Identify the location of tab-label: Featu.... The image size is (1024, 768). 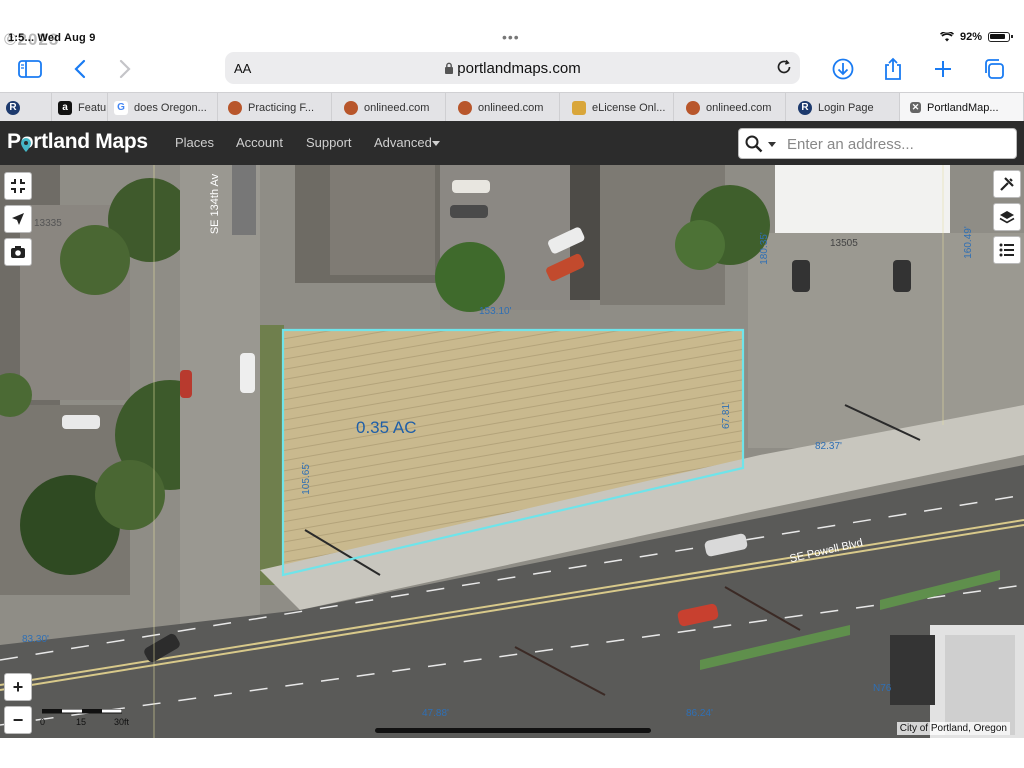
(92, 107).